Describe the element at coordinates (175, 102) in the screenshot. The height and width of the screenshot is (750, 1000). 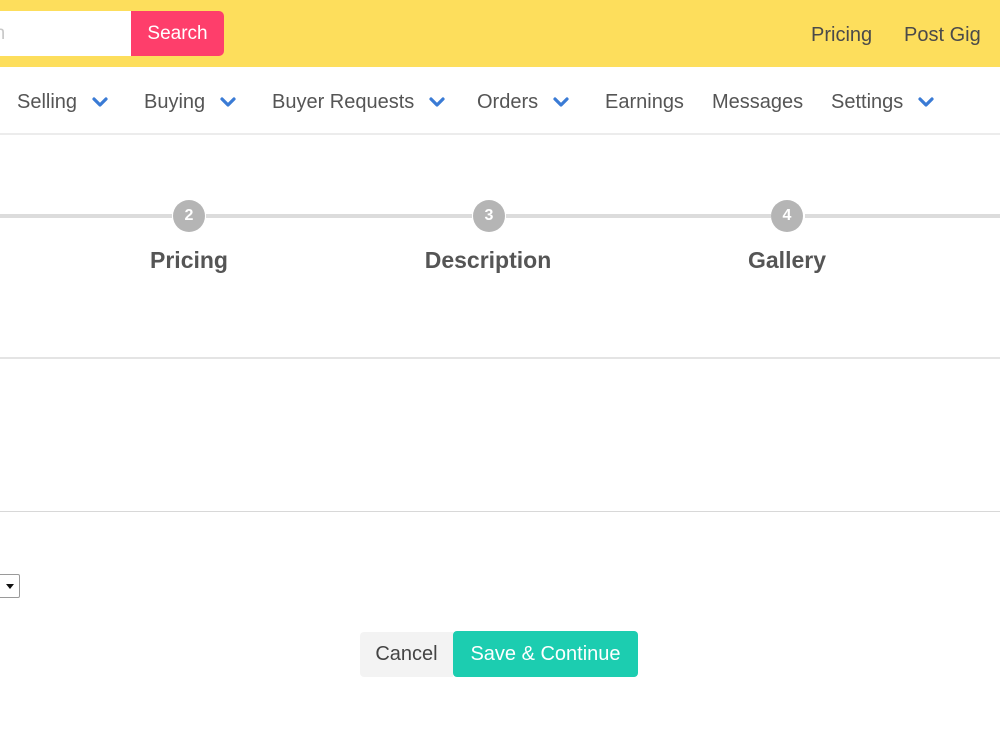
I see `nav-item-label: Buying` at that location.